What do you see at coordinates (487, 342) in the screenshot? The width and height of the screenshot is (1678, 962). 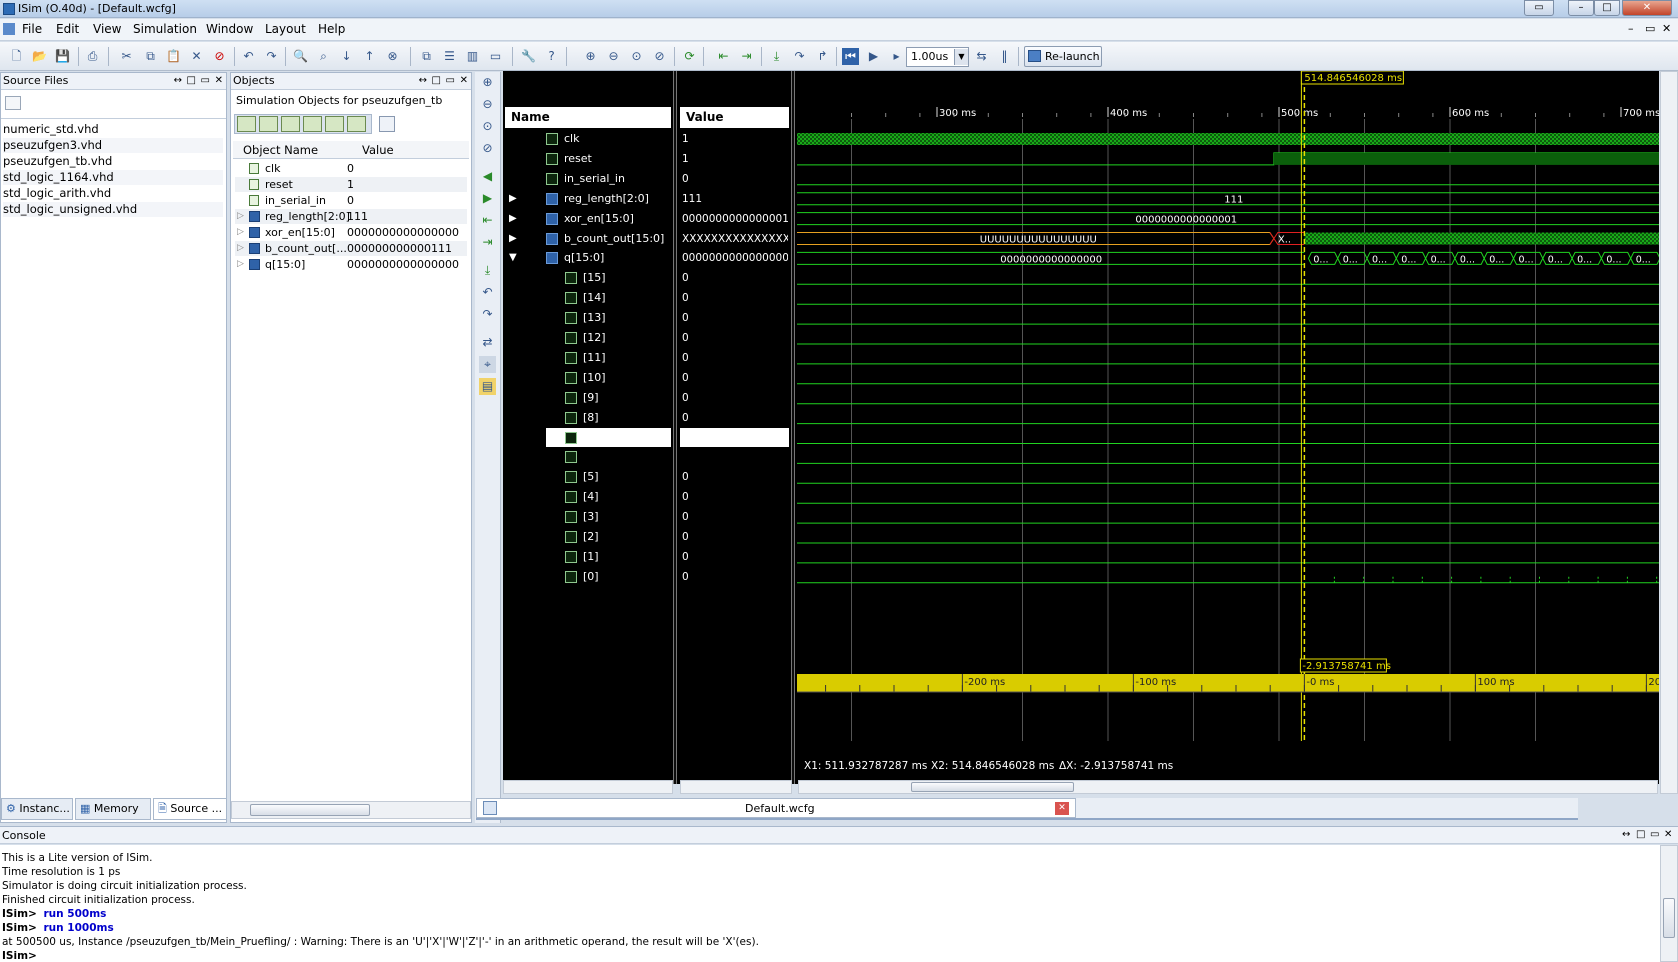 I see `swap-cursors-icon: ⇄` at bounding box center [487, 342].